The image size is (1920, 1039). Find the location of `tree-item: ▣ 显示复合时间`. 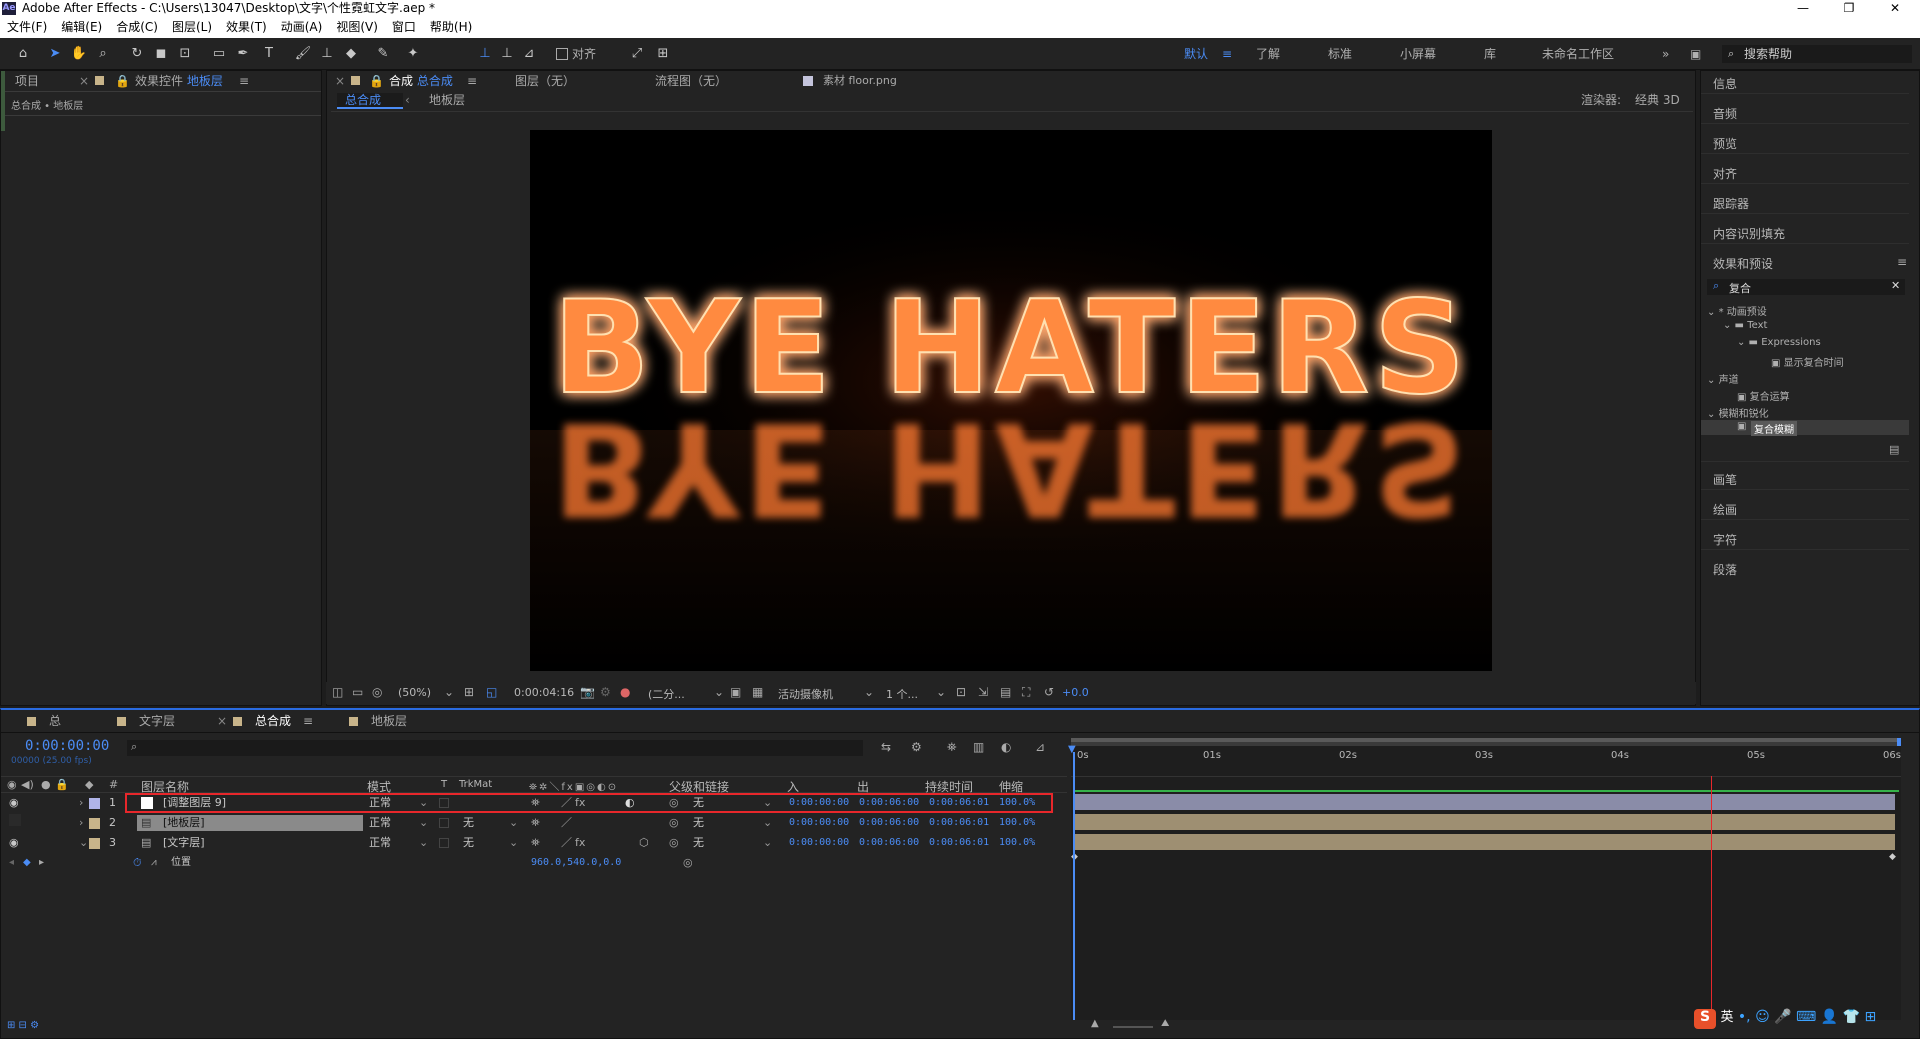

tree-item: ▣ 显示复合时间 is located at coordinates (1807, 361).